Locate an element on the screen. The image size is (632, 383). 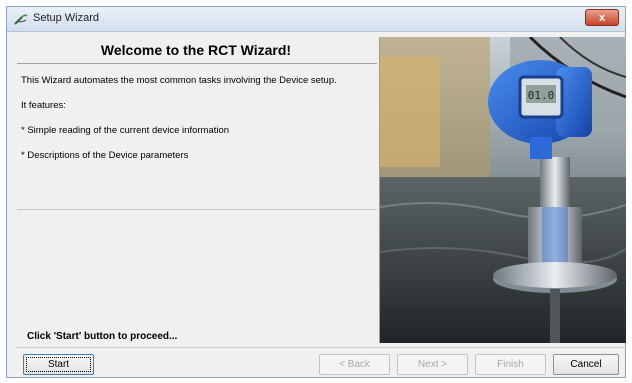
title-bar: Setup Wizard x is located at coordinates (316, 19).